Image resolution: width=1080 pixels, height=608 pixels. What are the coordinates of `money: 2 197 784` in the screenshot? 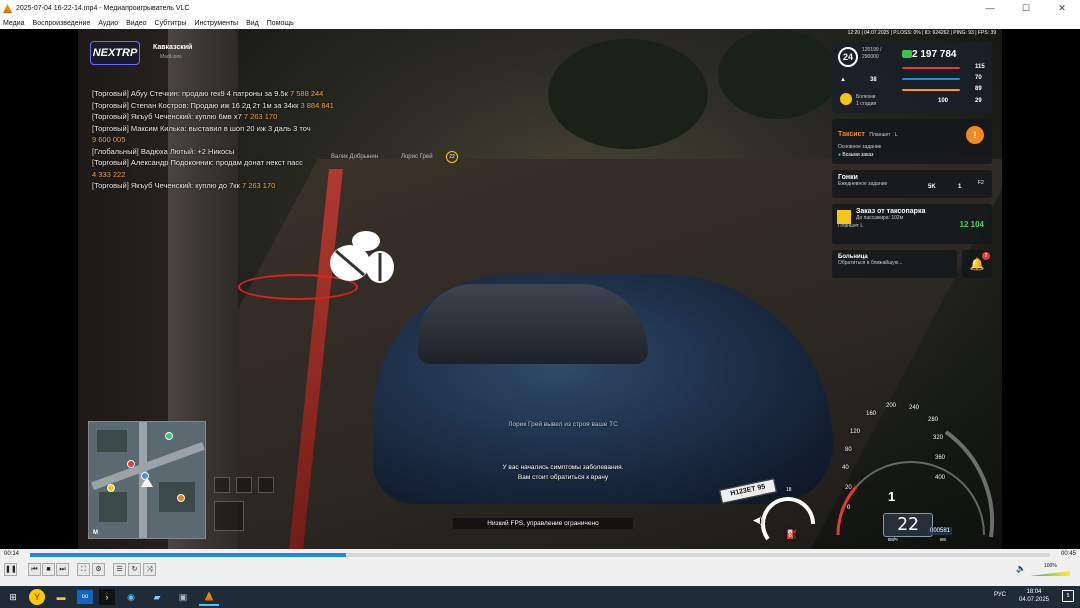 It's located at (934, 54).